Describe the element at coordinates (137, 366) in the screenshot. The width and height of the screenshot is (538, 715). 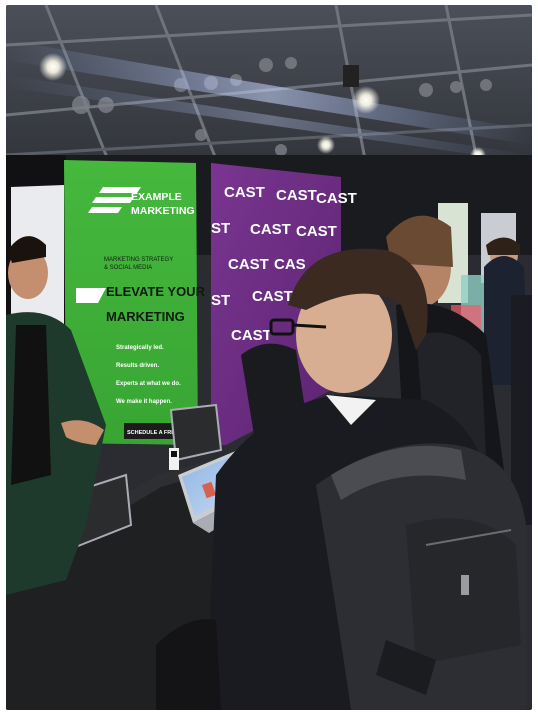
I see `bullet: Results driven.` at that location.